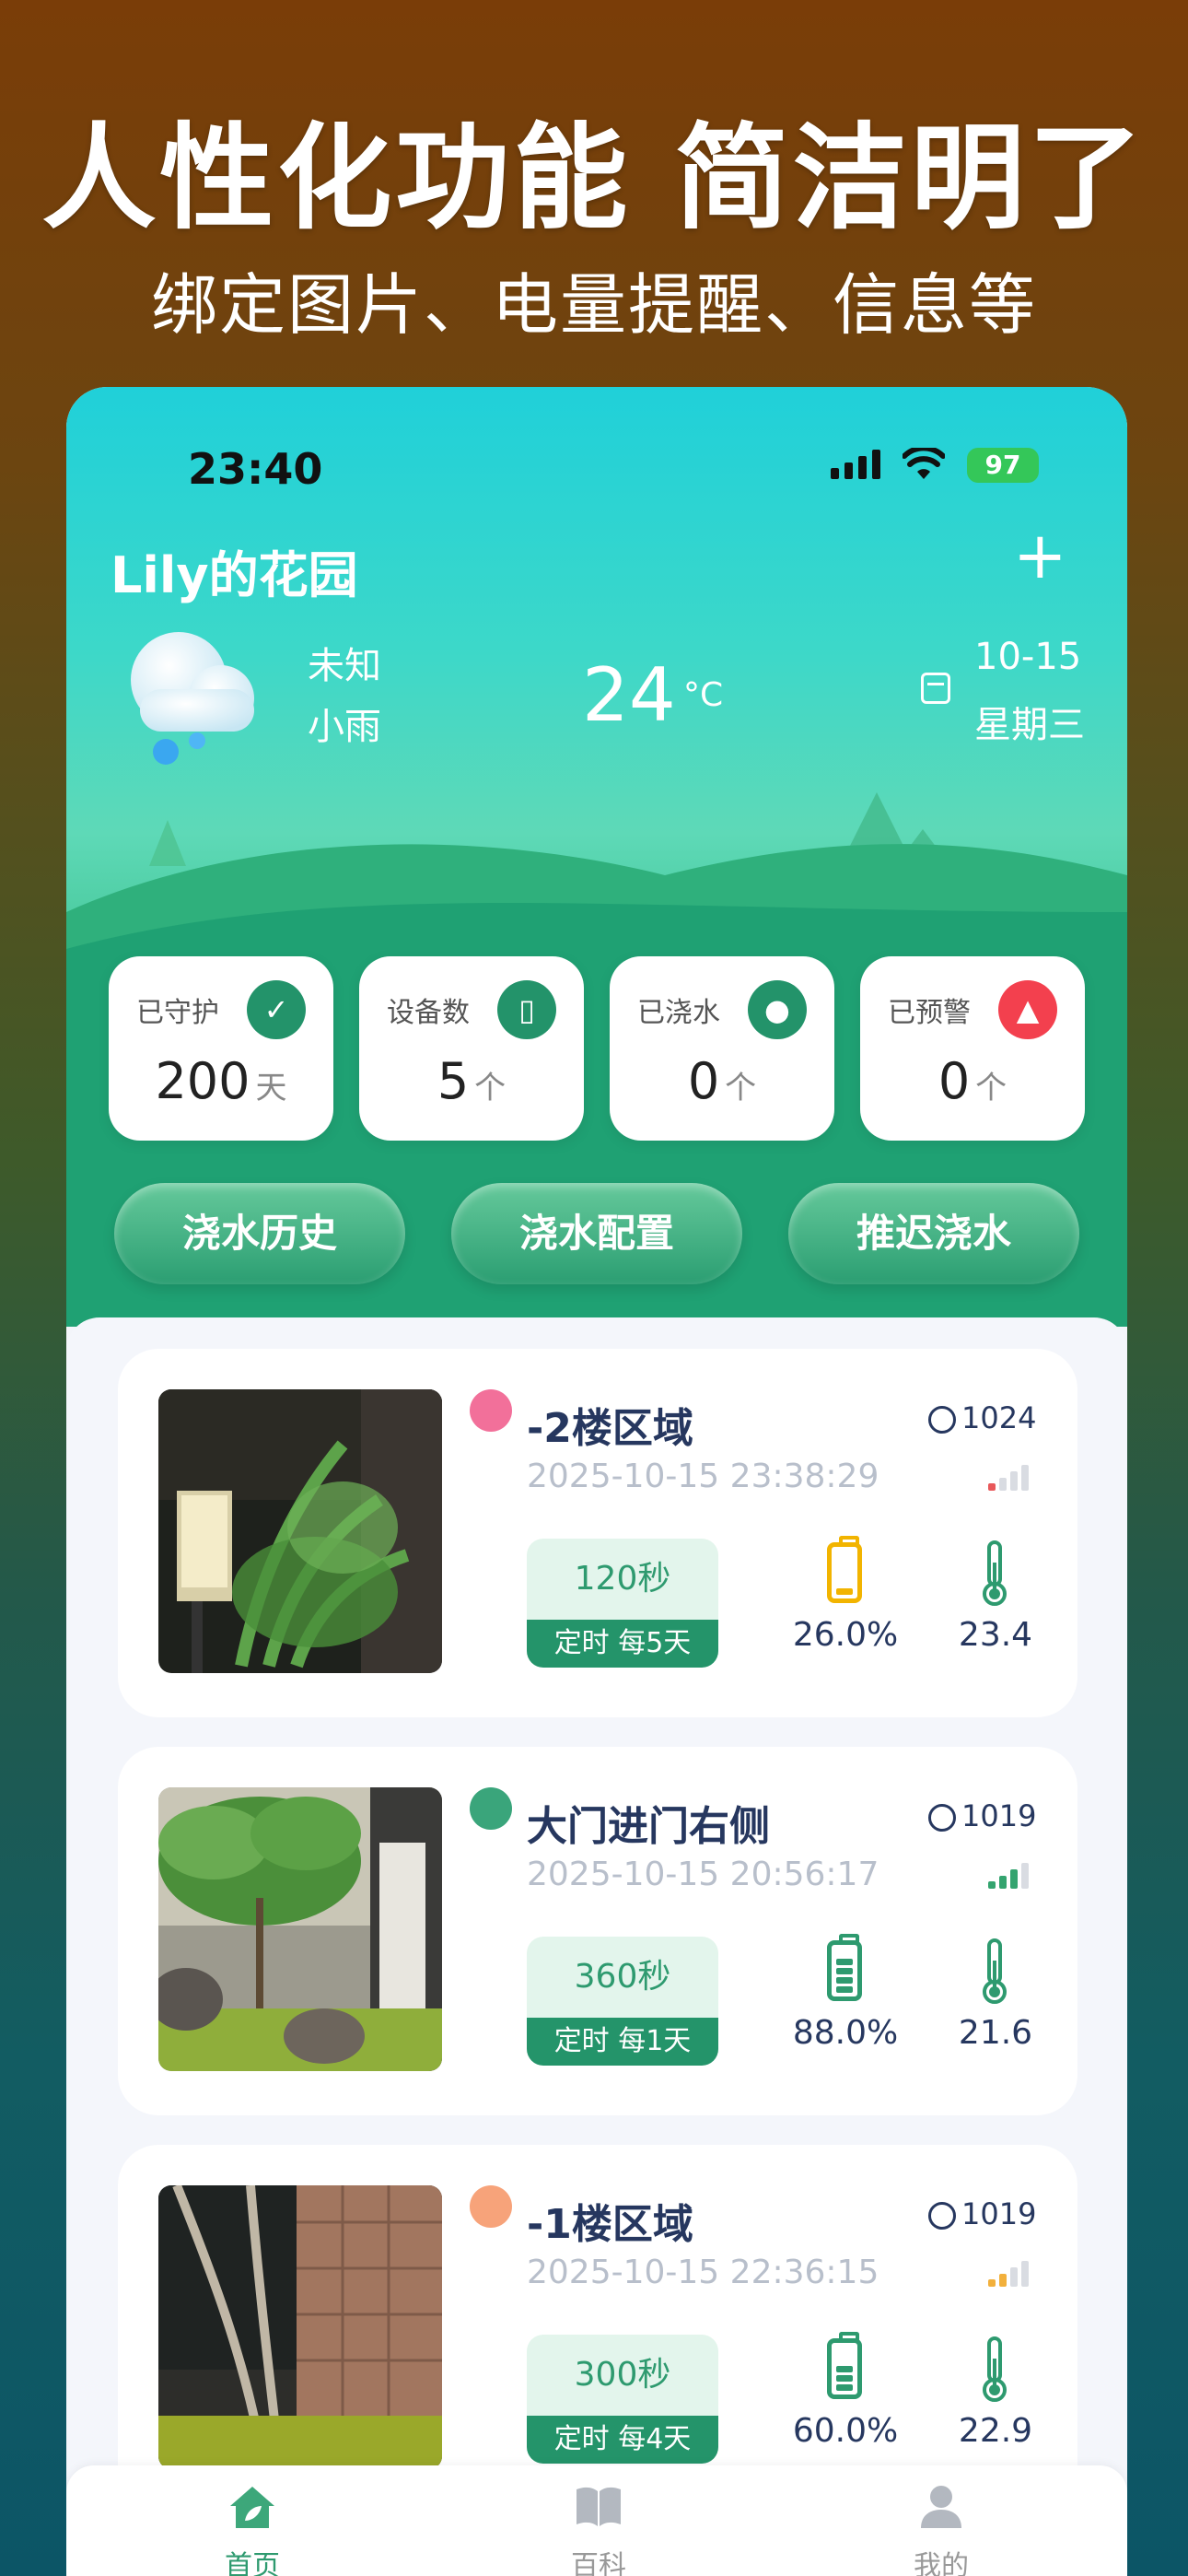  I want to click on device-timestamp: 2025-10-15 20:56:17, so click(703, 1874).